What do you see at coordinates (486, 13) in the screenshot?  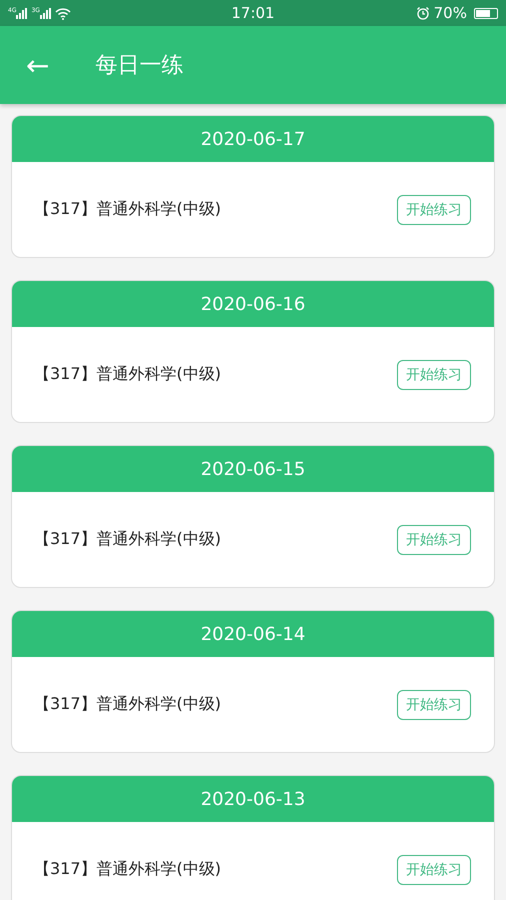 I see `battery-icon` at bounding box center [486, 13].